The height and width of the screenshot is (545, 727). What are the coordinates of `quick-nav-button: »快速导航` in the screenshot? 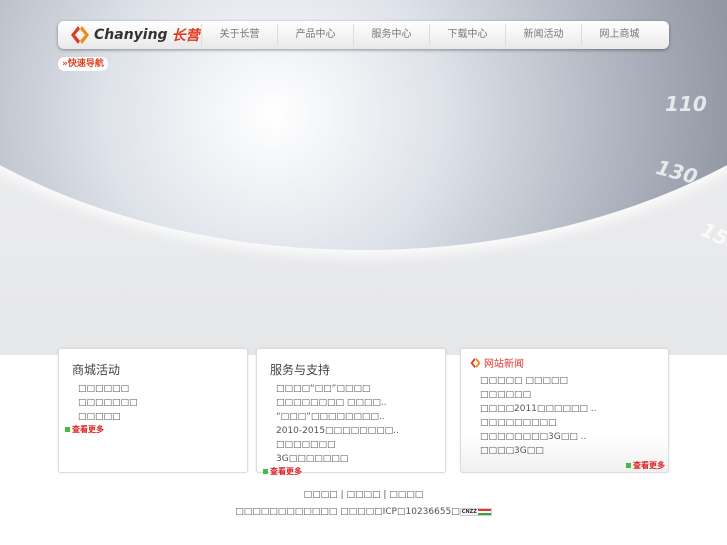 It's located at (83, 64).